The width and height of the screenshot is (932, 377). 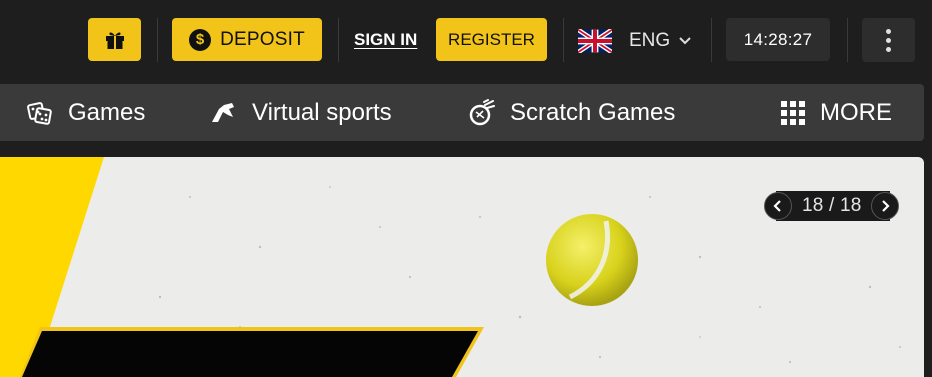 I want to click on prev-slide-button, so click(x=778, y=206).